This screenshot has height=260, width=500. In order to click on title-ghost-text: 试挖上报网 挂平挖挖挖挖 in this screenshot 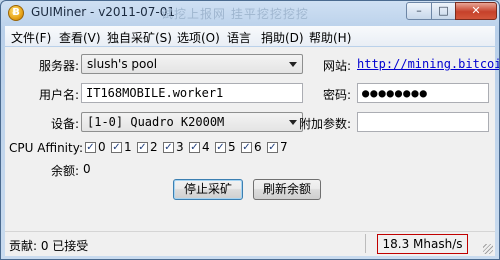, I will do `click(235, 14)`.